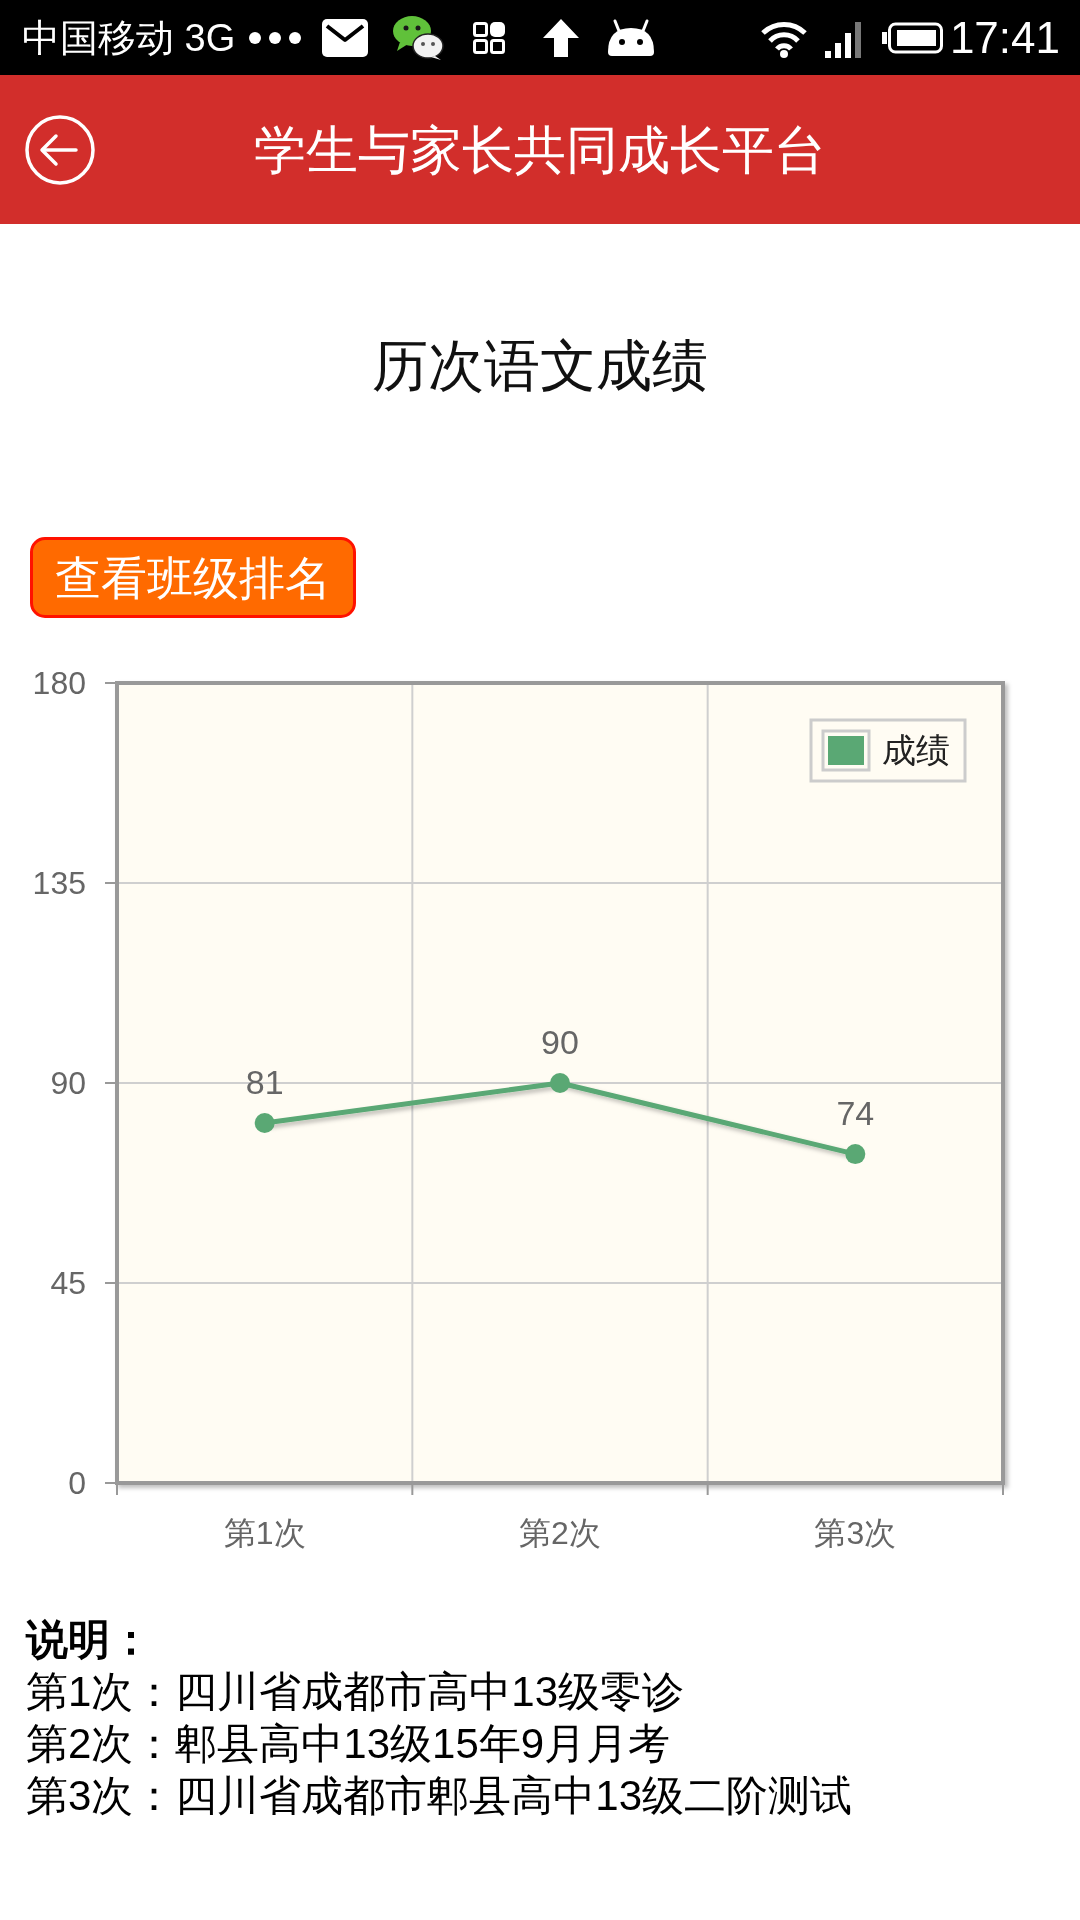 This screenshot has height=1920, width=1080. What do you see at coordinates (193, 577) in the screenshot?
I see `class-rank-button: 查看班级排名` at bounding box center [193, 577].